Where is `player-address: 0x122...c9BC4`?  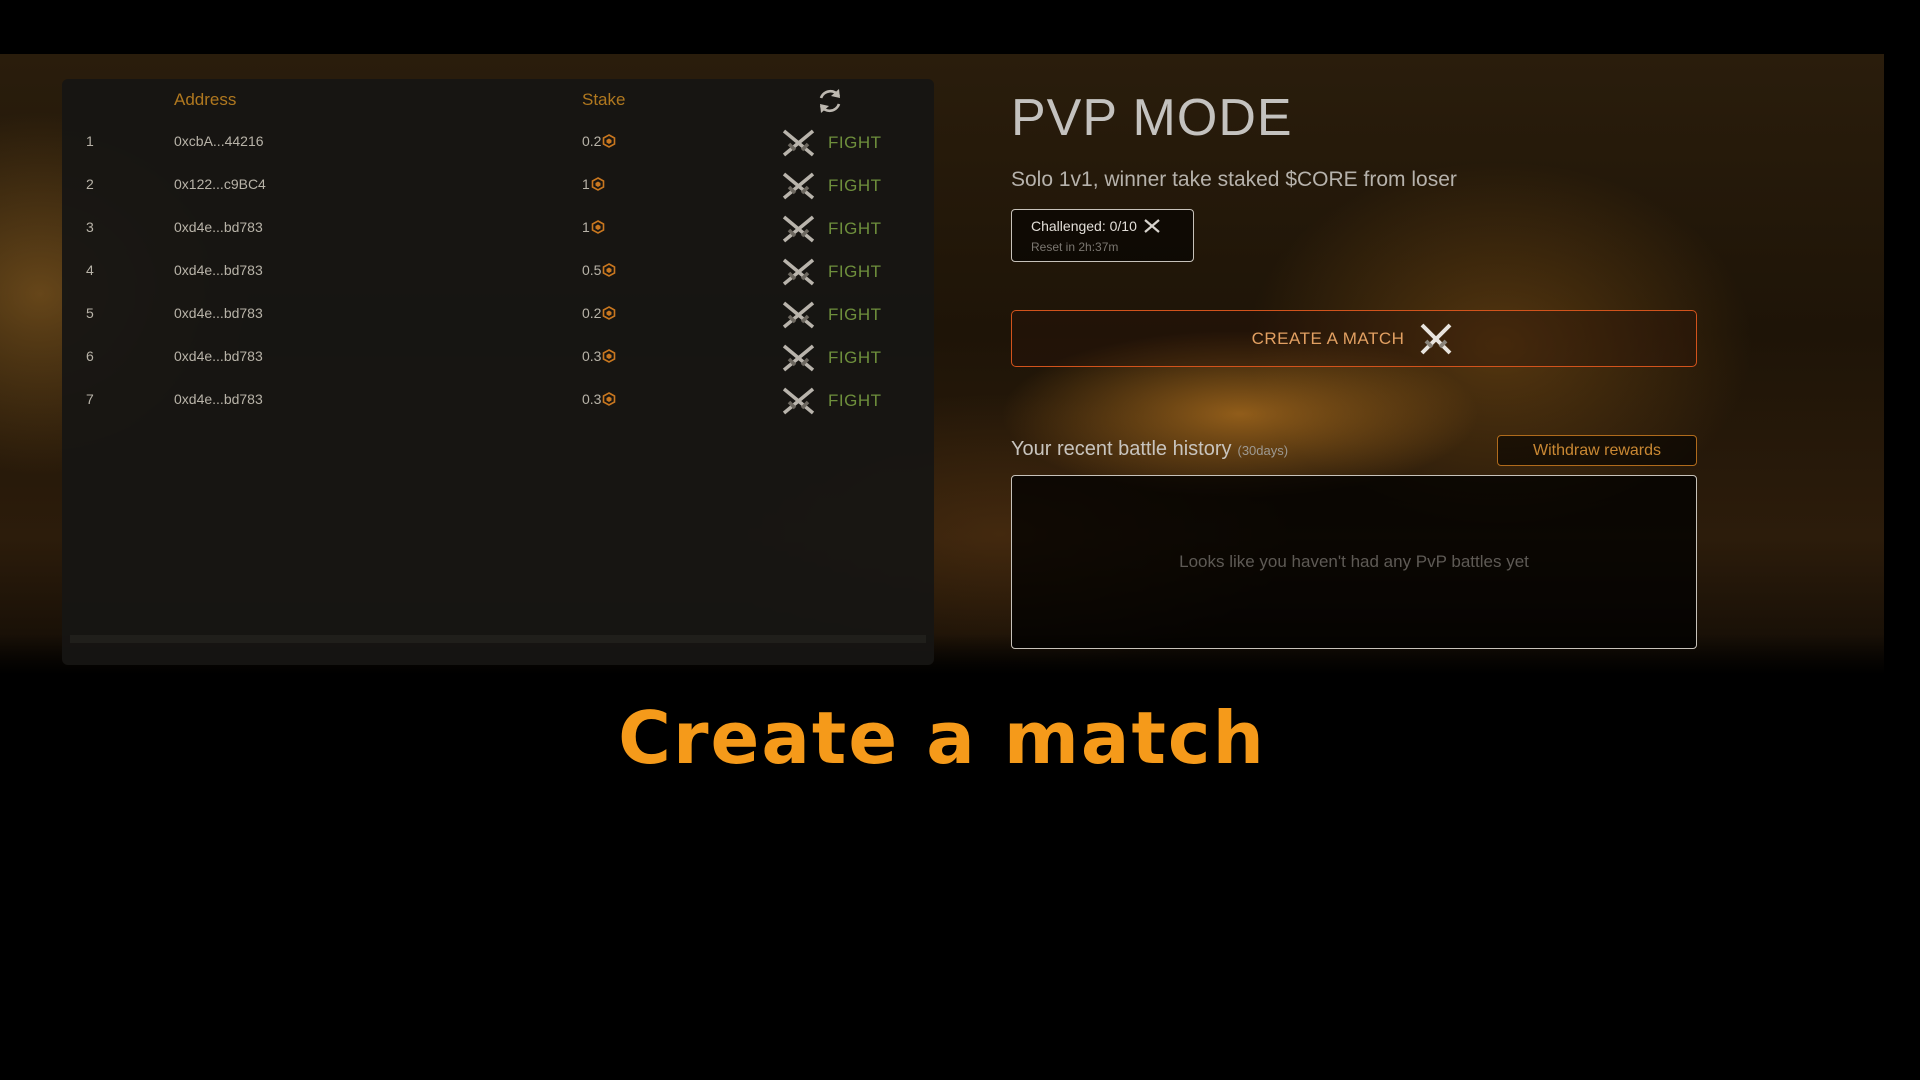 player-address: 0x122...c9BC4 is located at coordinates (220, 184).